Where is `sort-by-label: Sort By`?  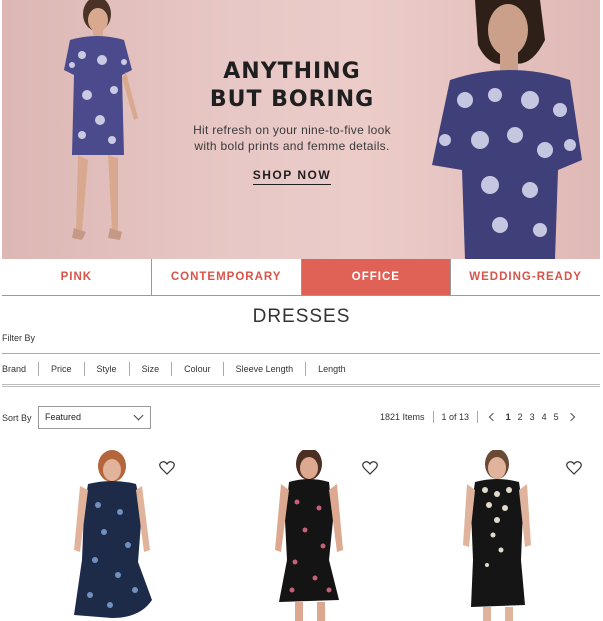 sort-by-label: Sort By is located at coordinates (17, 418).